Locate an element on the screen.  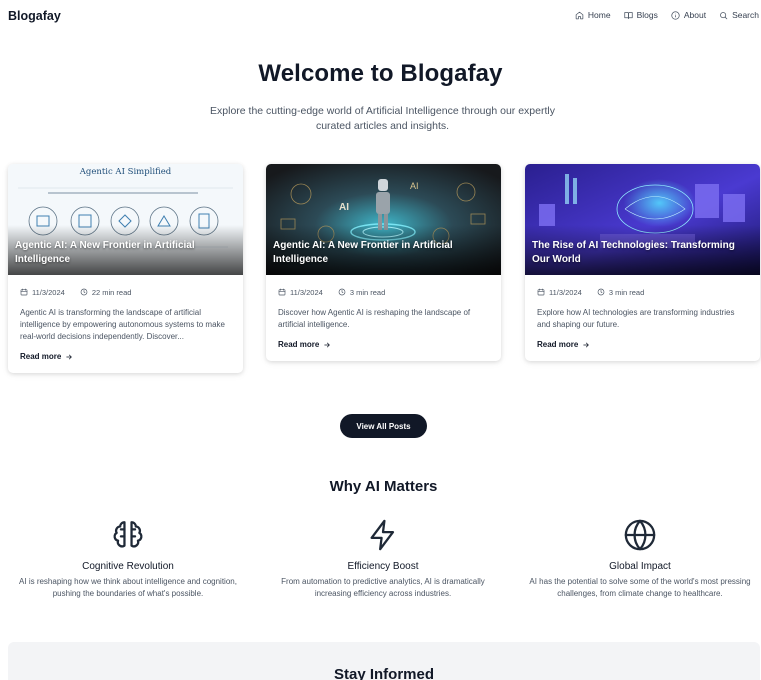
view-all-posts-button: View All Posts is located at coordinates (383, 426).